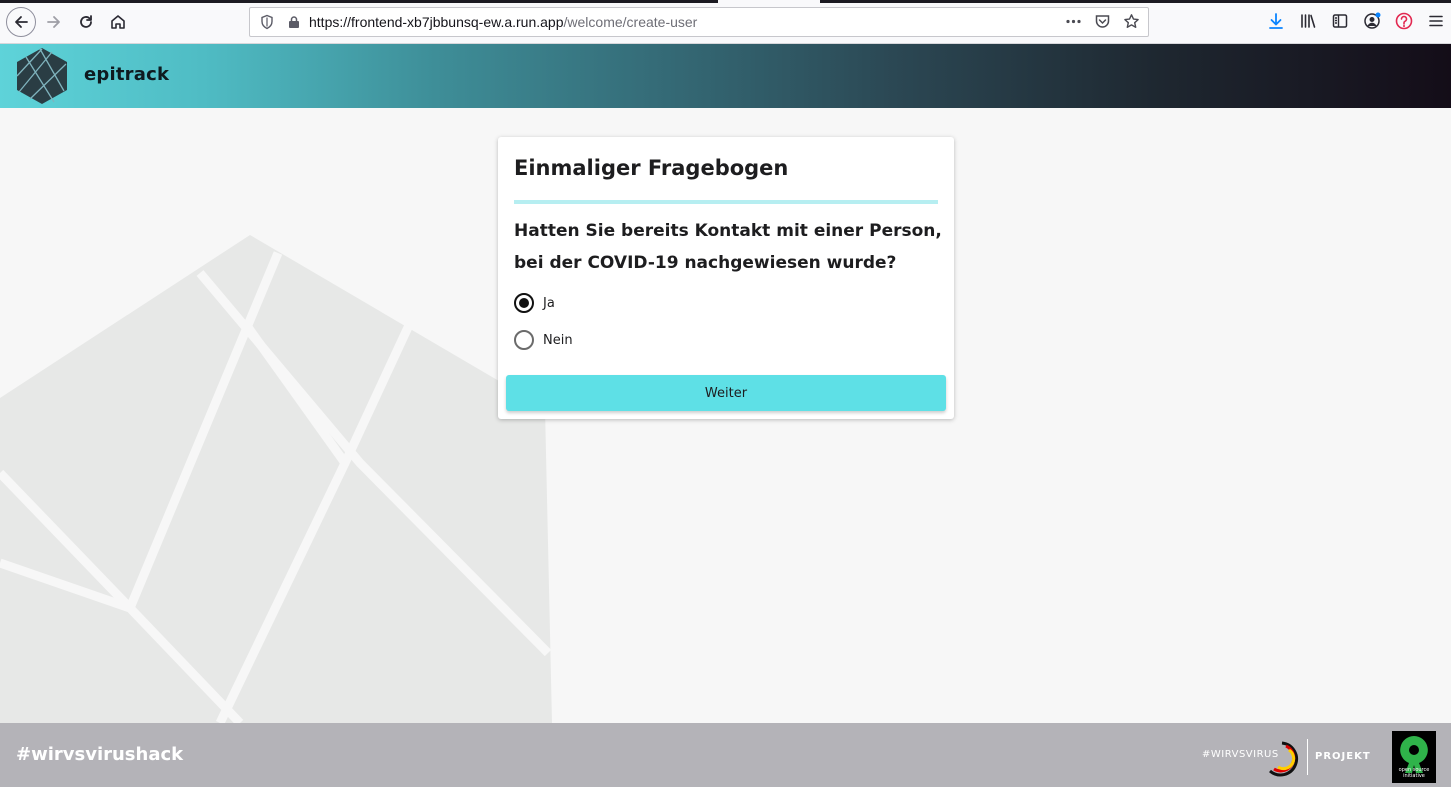 Image resolution: width=1451 pixels, height=787 pixels. I want to click on radio-button-ja, so click(524, 303).